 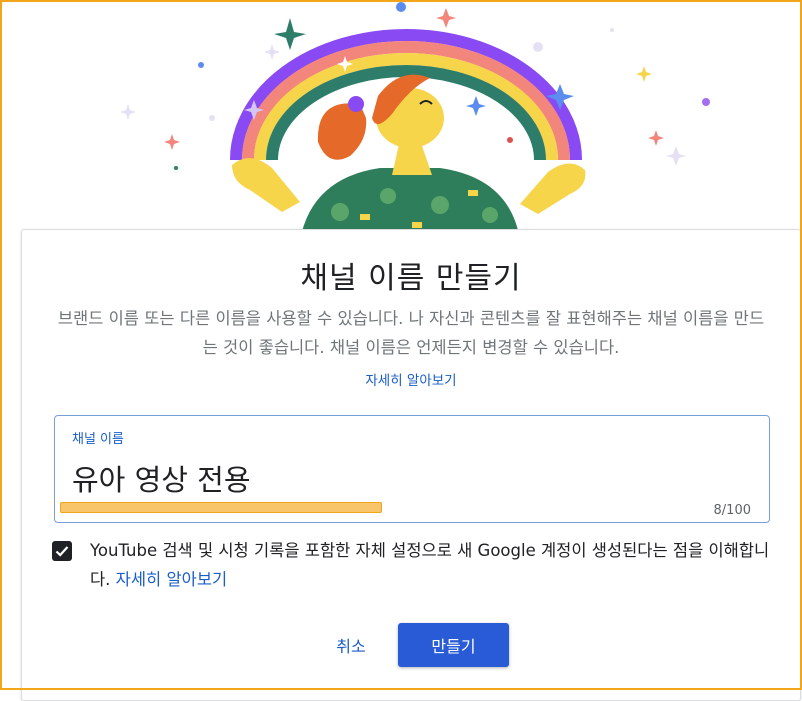 What do you see at coordinates (453, 645) in the screenshot?
I see `create-button: 만들기` at bounding box center [453, 645].